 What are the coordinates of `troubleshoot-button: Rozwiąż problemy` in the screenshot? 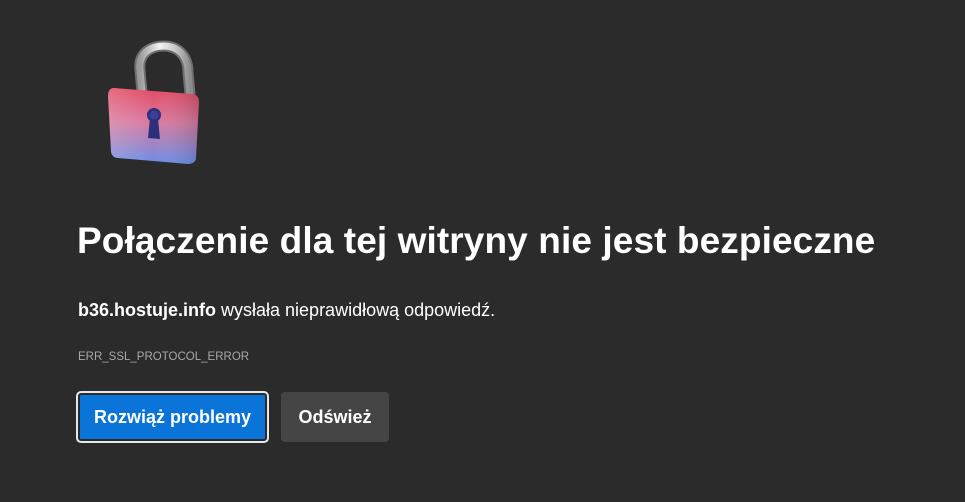 It's located at (172, 417).